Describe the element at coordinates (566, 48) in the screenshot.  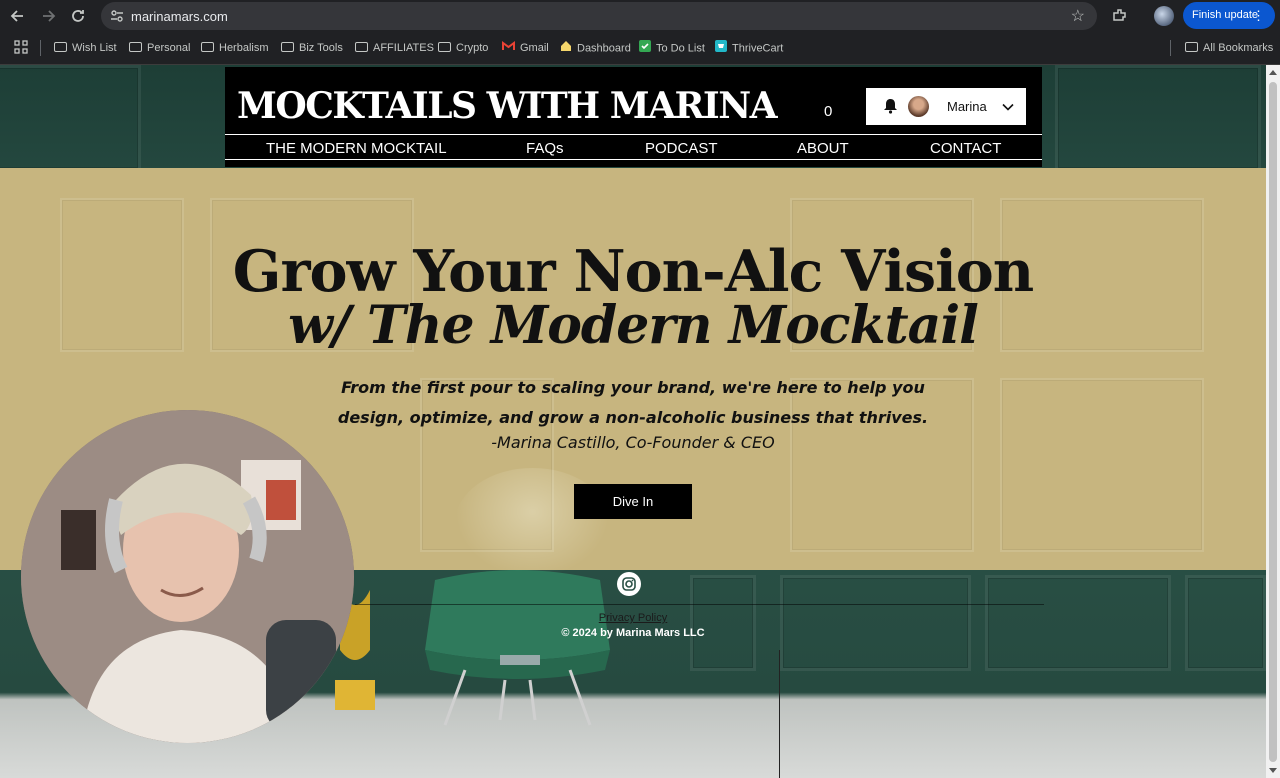
I see `dashboard-icon` at that location.